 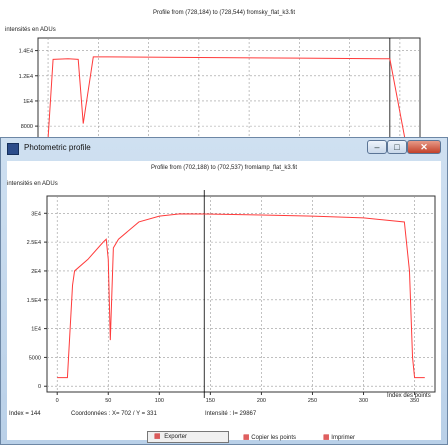 What do you see at coordinates (312, 401) in the screenshot?
I see `x-tick-label: 250` at bounding box center [312, 401].